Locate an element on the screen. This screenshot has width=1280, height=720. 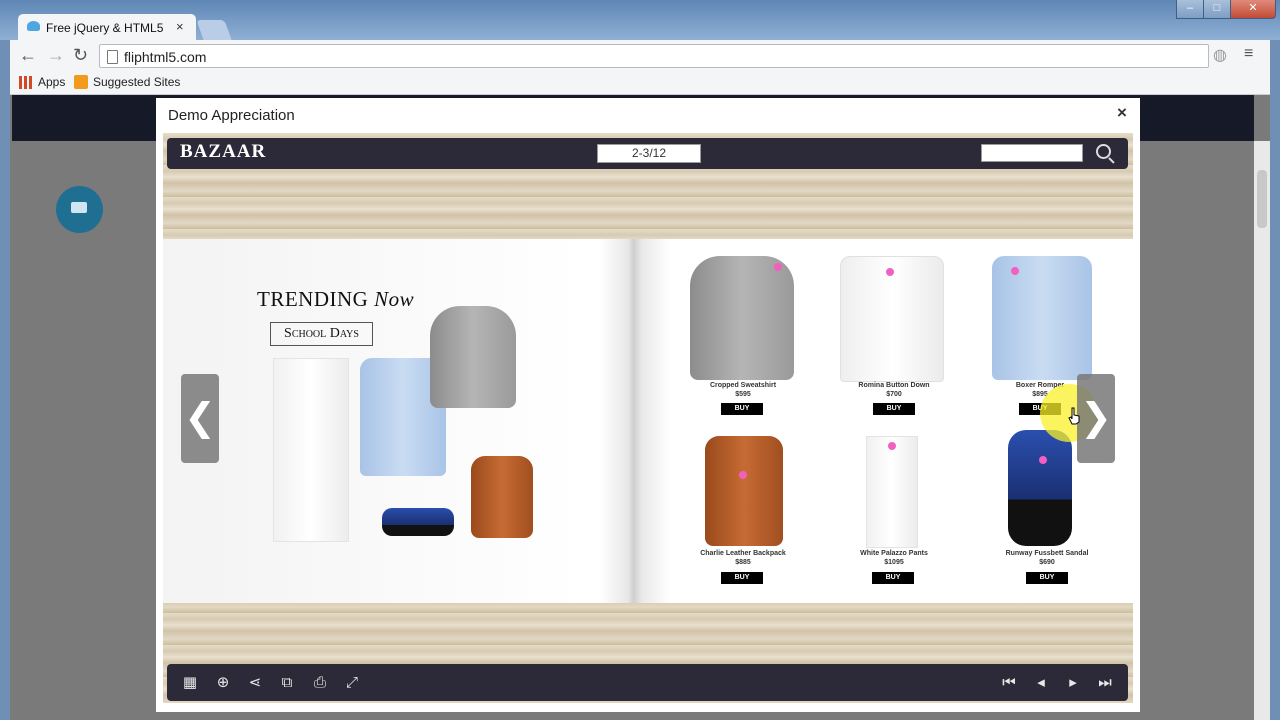
tab-title: Free jQuery & HTML5 Flip is located at coordinates (106, 28).